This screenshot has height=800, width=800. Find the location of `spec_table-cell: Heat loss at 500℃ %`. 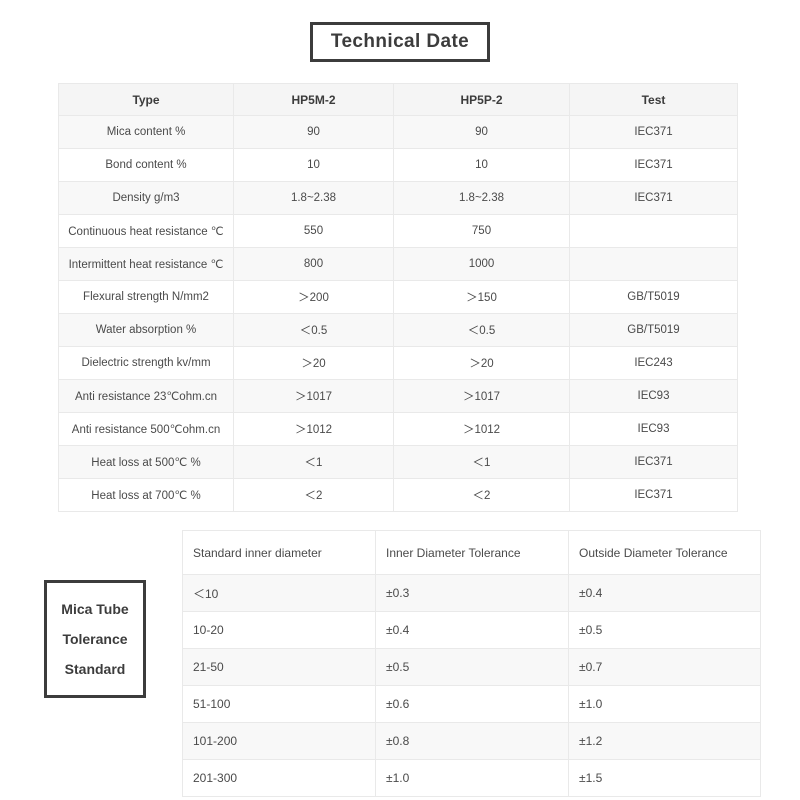

spec_table-cell: Heat loss at 500℃ % is located at coordinates (146, 462).